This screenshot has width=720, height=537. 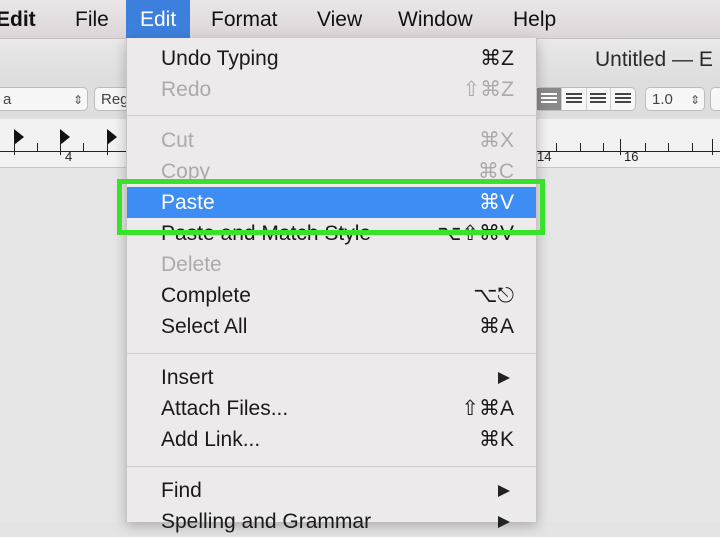 What do you see at coordinates (331, 377) in the screenshot?
I see `menu-item-insert: Insert` at bounding box center [331, 377].